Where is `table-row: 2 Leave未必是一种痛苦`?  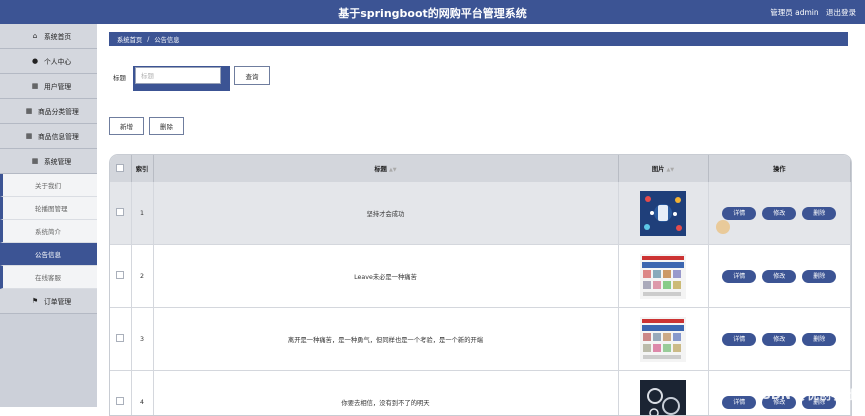
table-row: 2 Leave未必是一种痛苦 is located at coordinates (480, 276).